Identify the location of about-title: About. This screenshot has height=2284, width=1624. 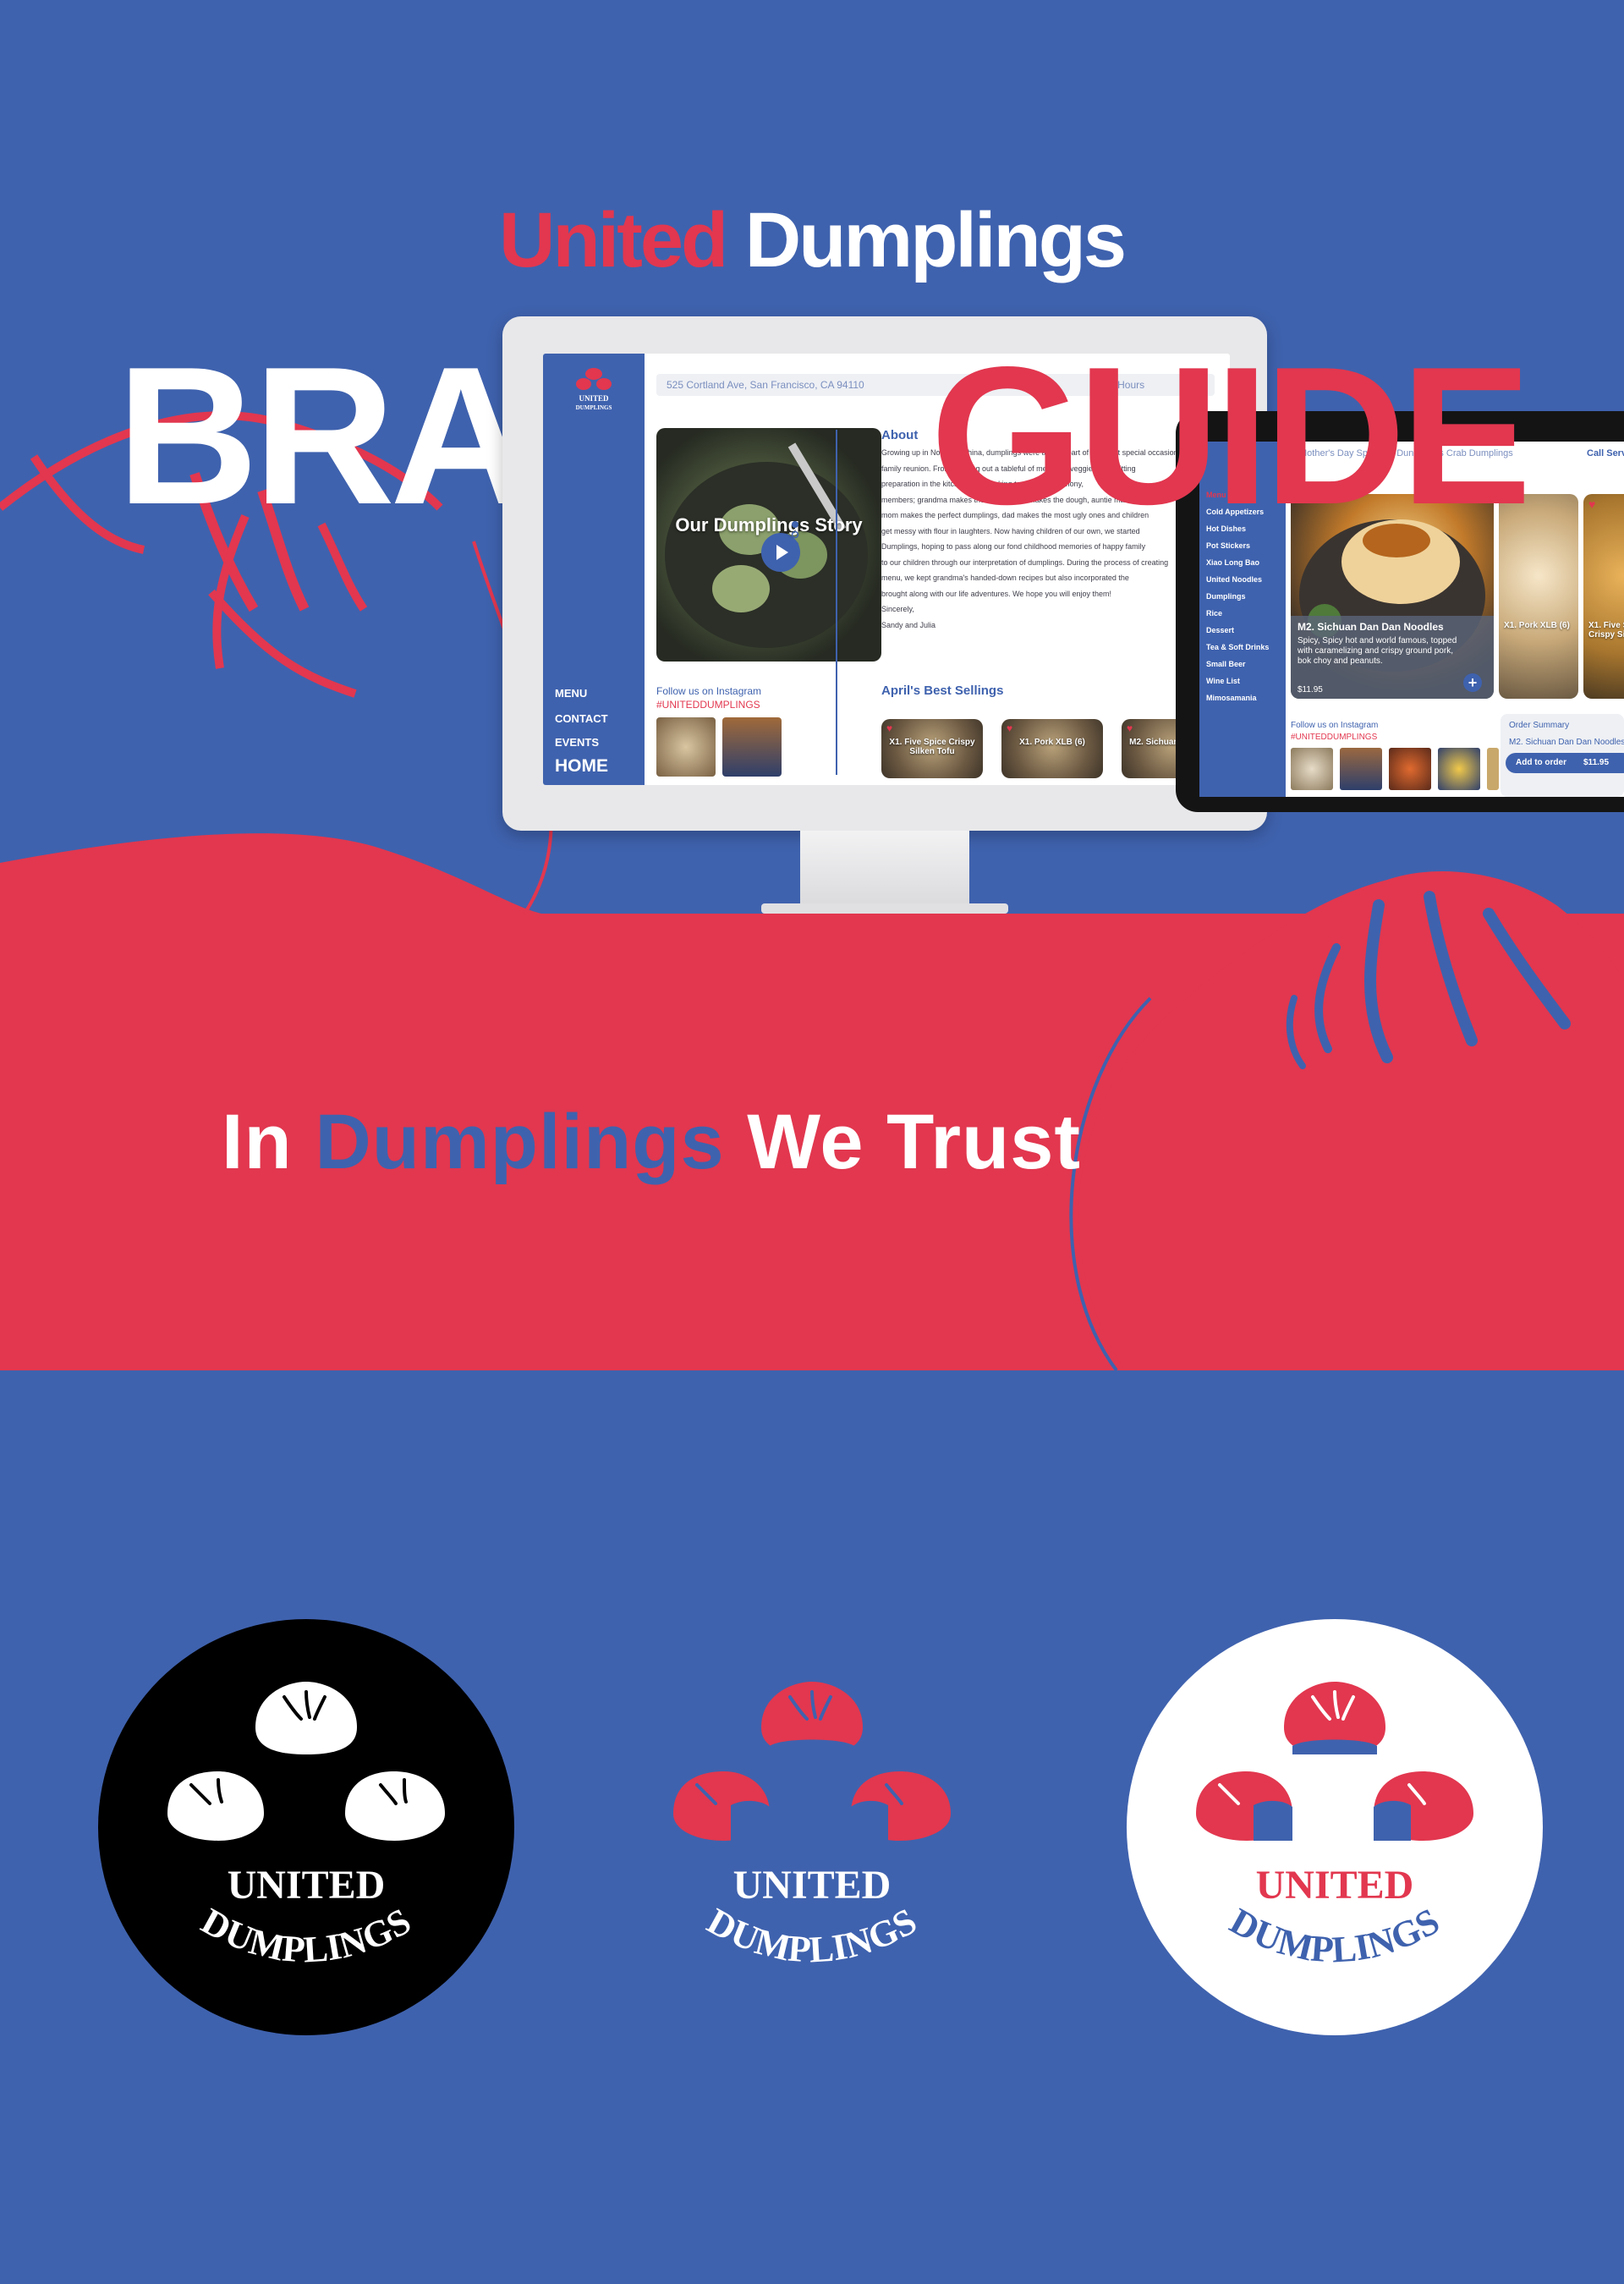
(900, 435).